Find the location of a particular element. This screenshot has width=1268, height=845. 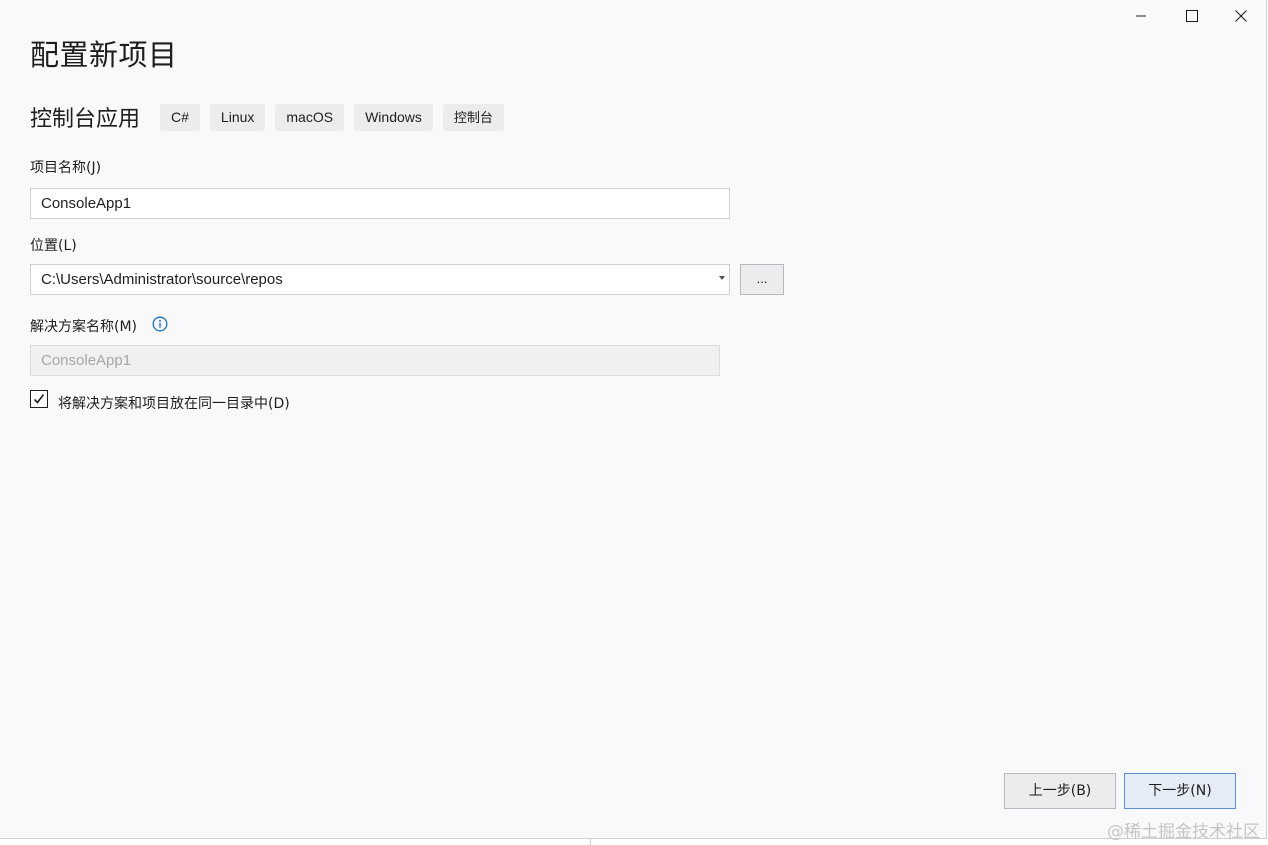

same-directory-checkbox is located at coordinates (39, 399).